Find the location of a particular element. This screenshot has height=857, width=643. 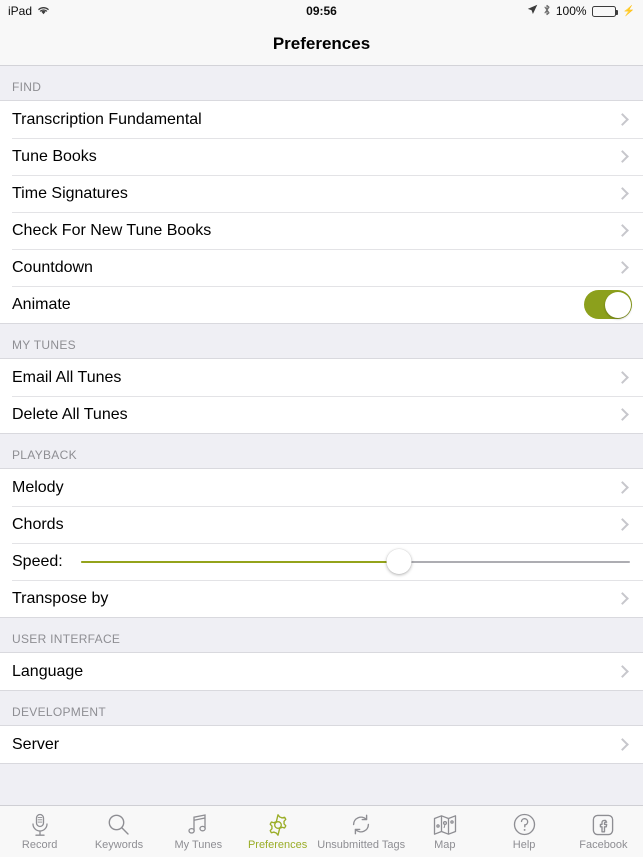

tab-label: Facebook is located at coordinates (603, 845).